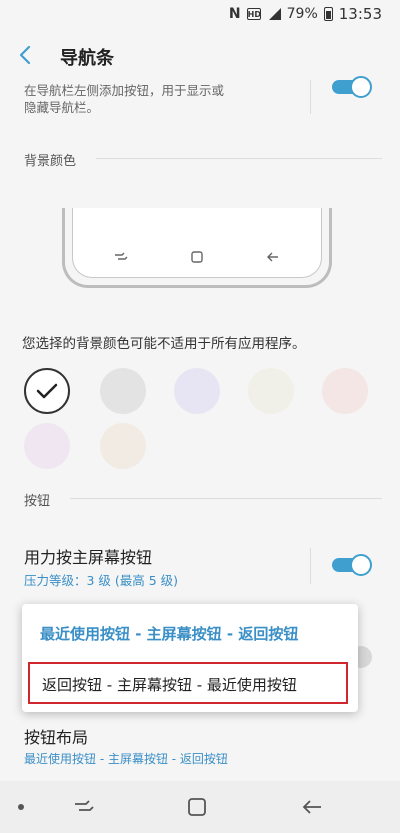  Describe the element at coordinates (87, 58) in the screenshot. I see `page-title: 导航条` at that location.